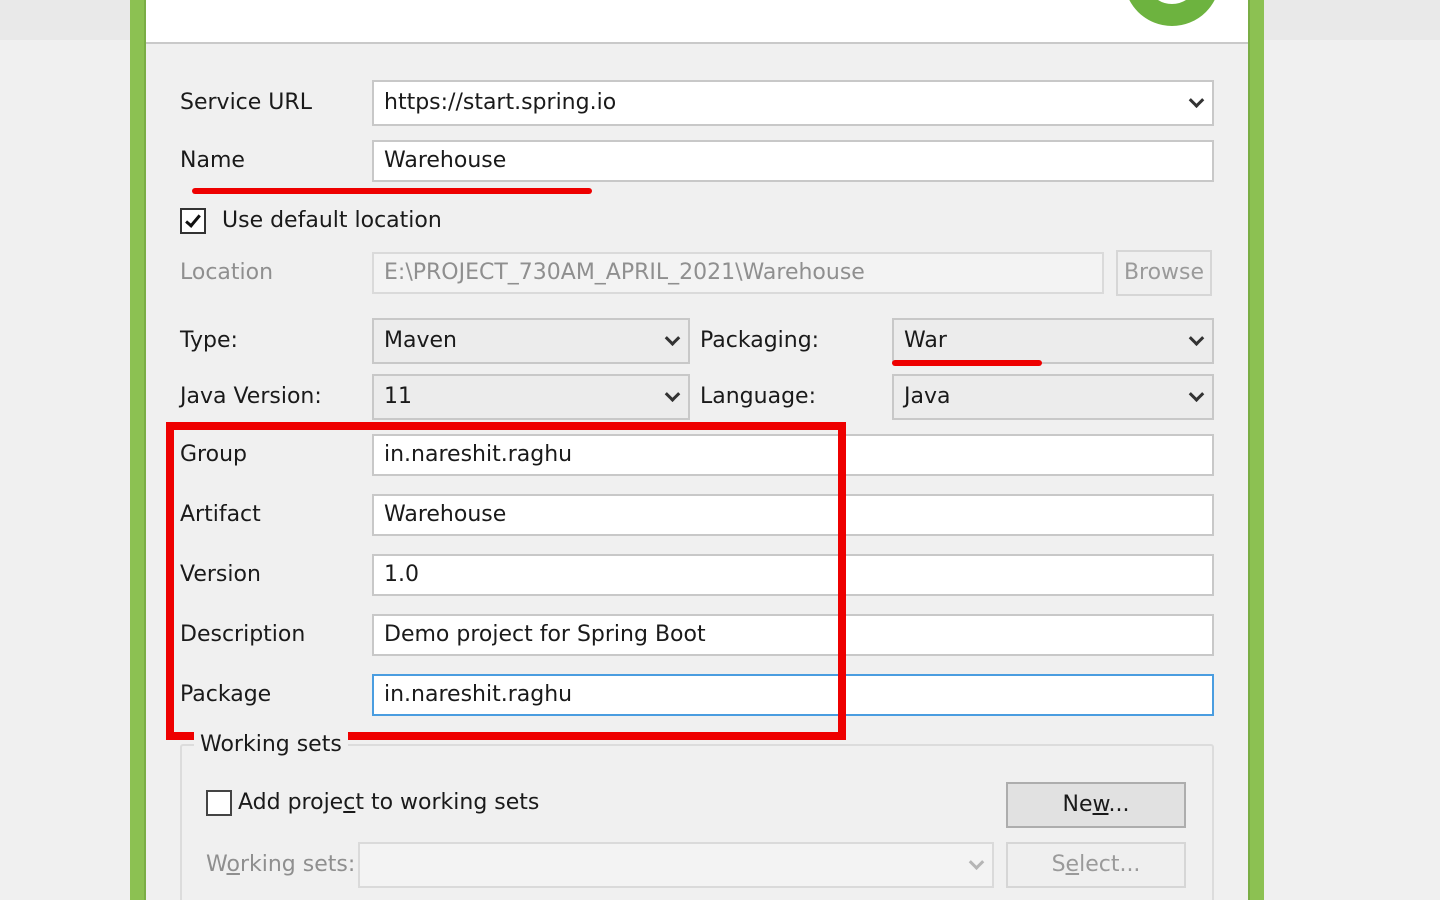 Image resolution: width=1440 pixels, height=900 pixels. I want to click on packaging-value: War, so click(925, 340).